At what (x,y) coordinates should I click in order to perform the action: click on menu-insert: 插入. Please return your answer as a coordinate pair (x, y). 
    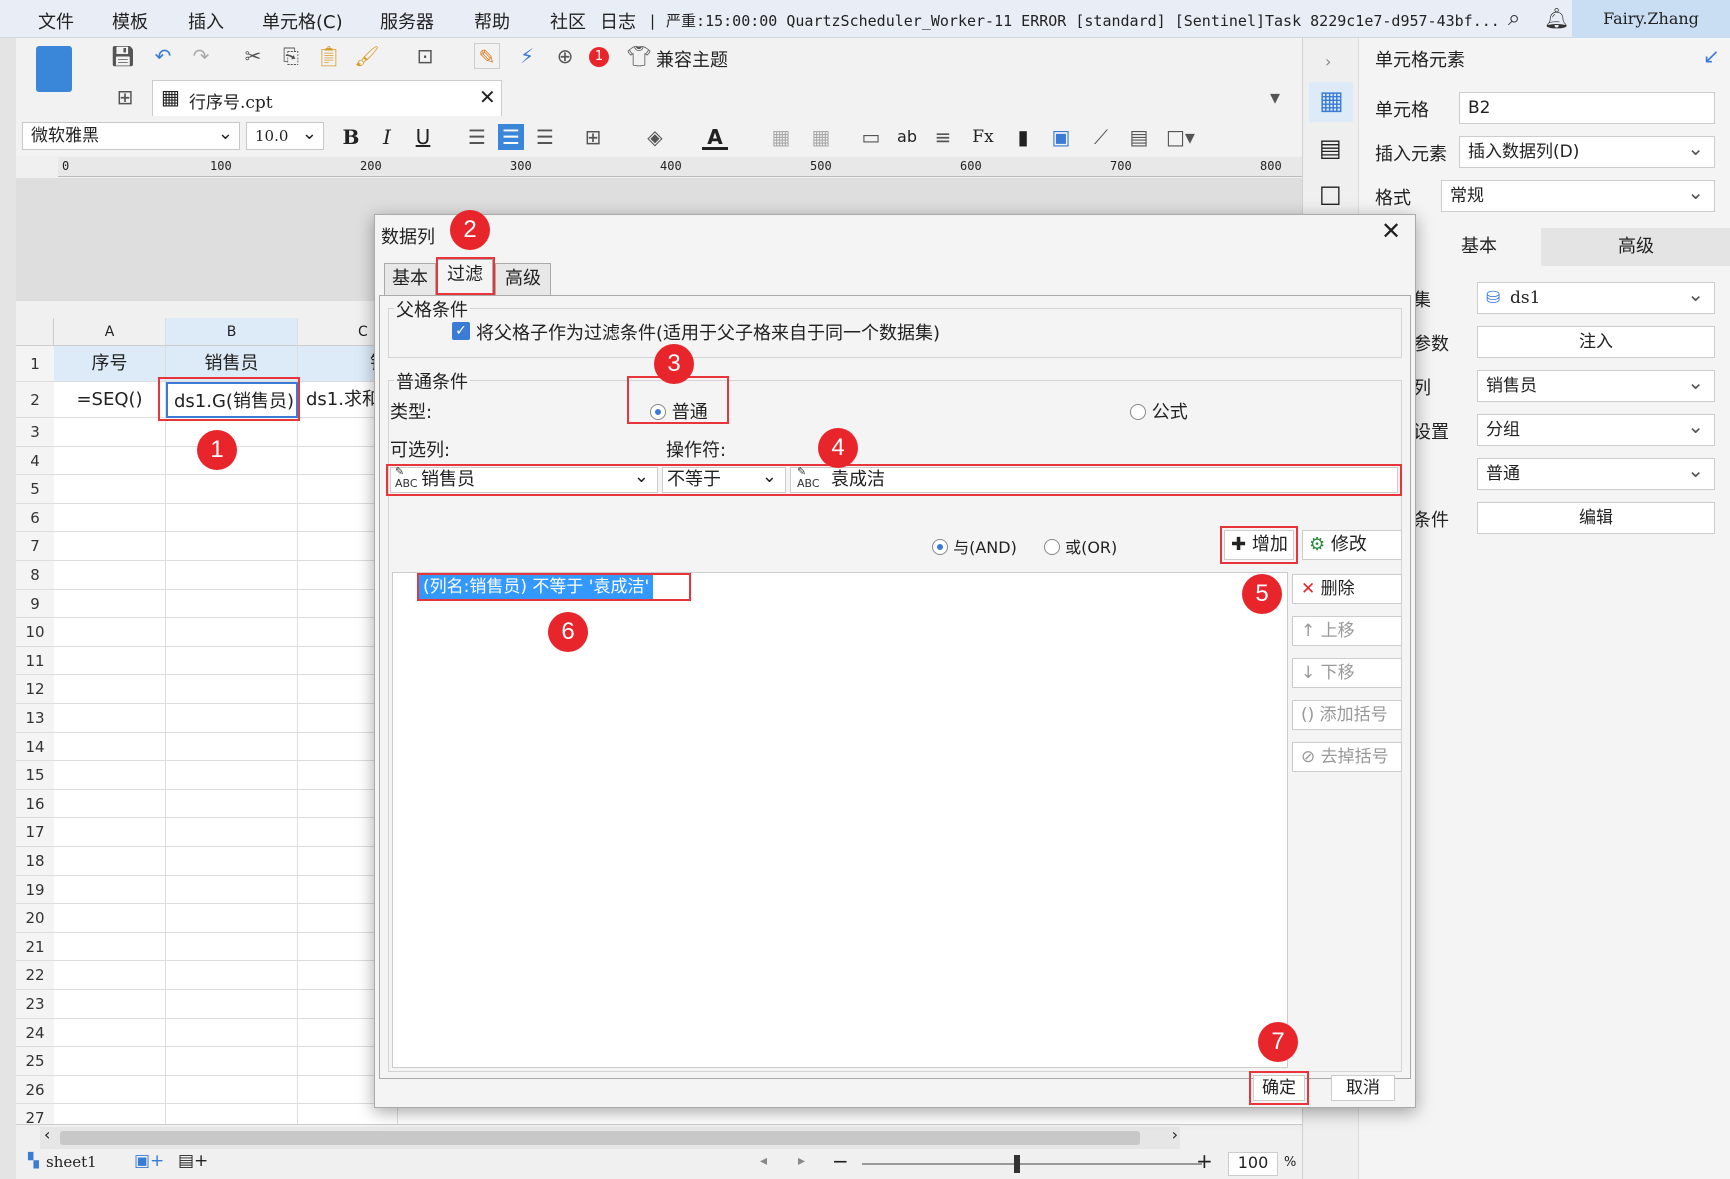
    Looking at the image, I should click on (206, 21).